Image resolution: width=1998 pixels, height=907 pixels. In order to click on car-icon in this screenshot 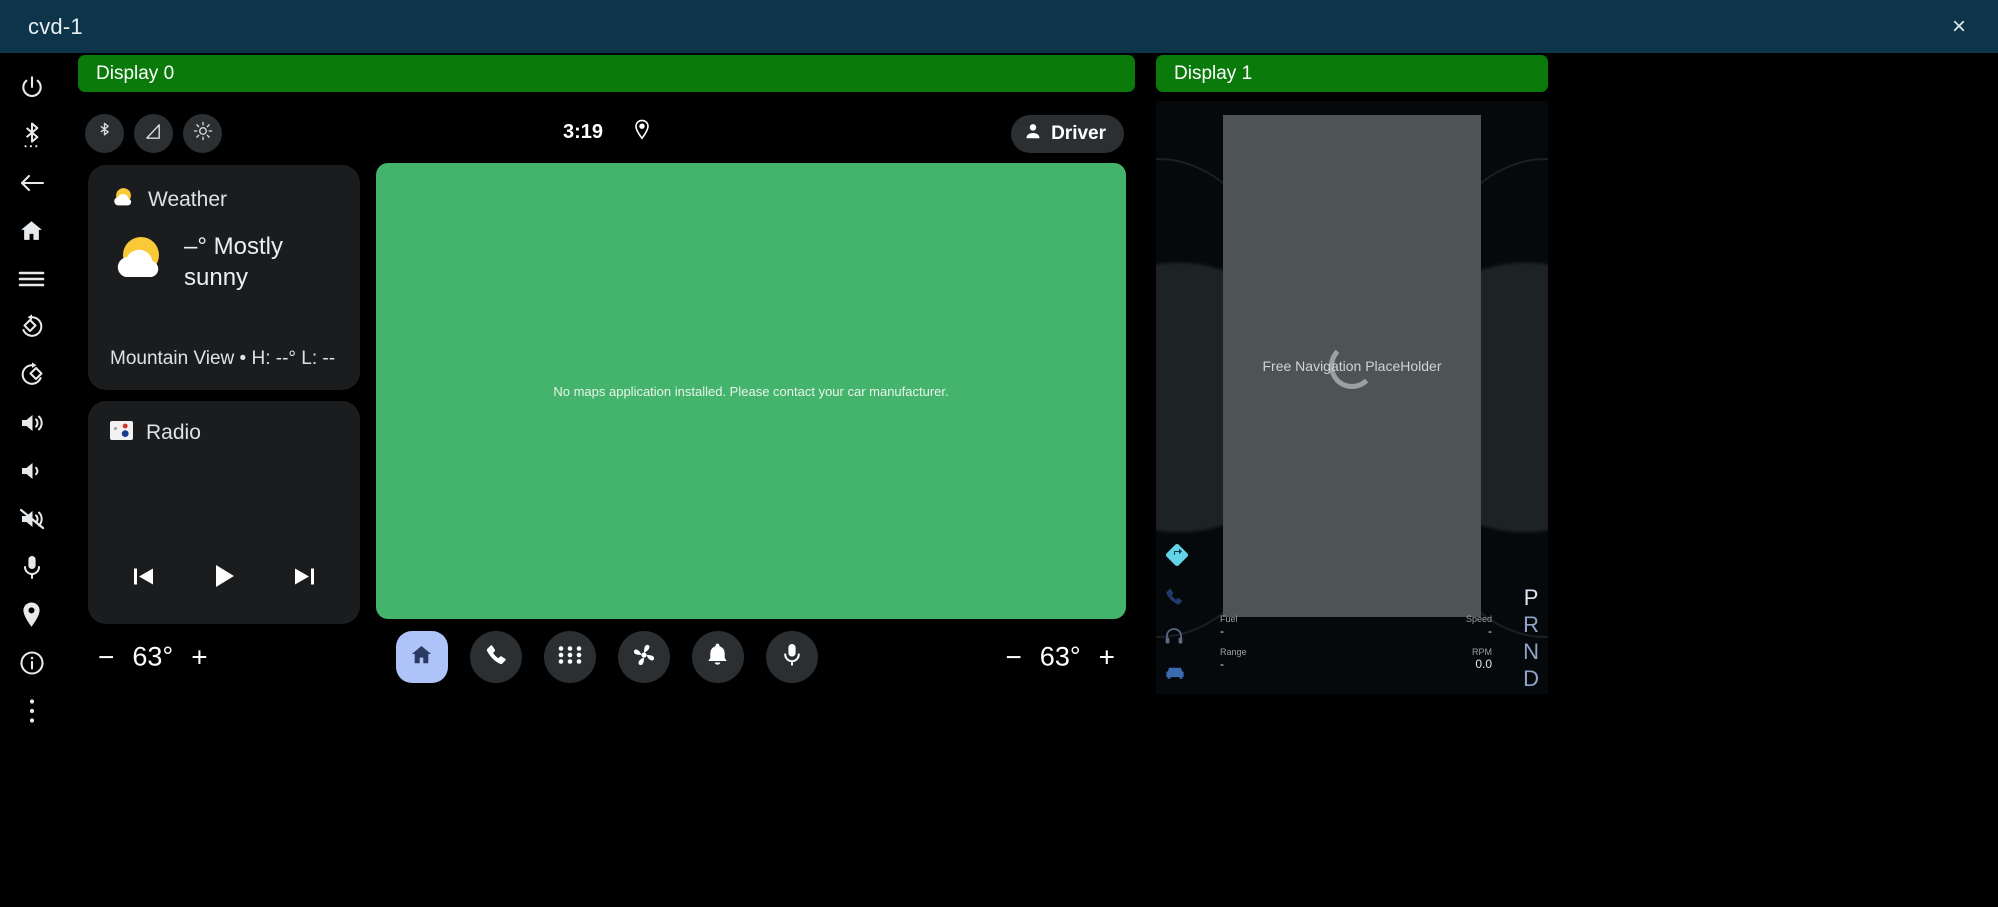, I will do `click(1177, 675)`.